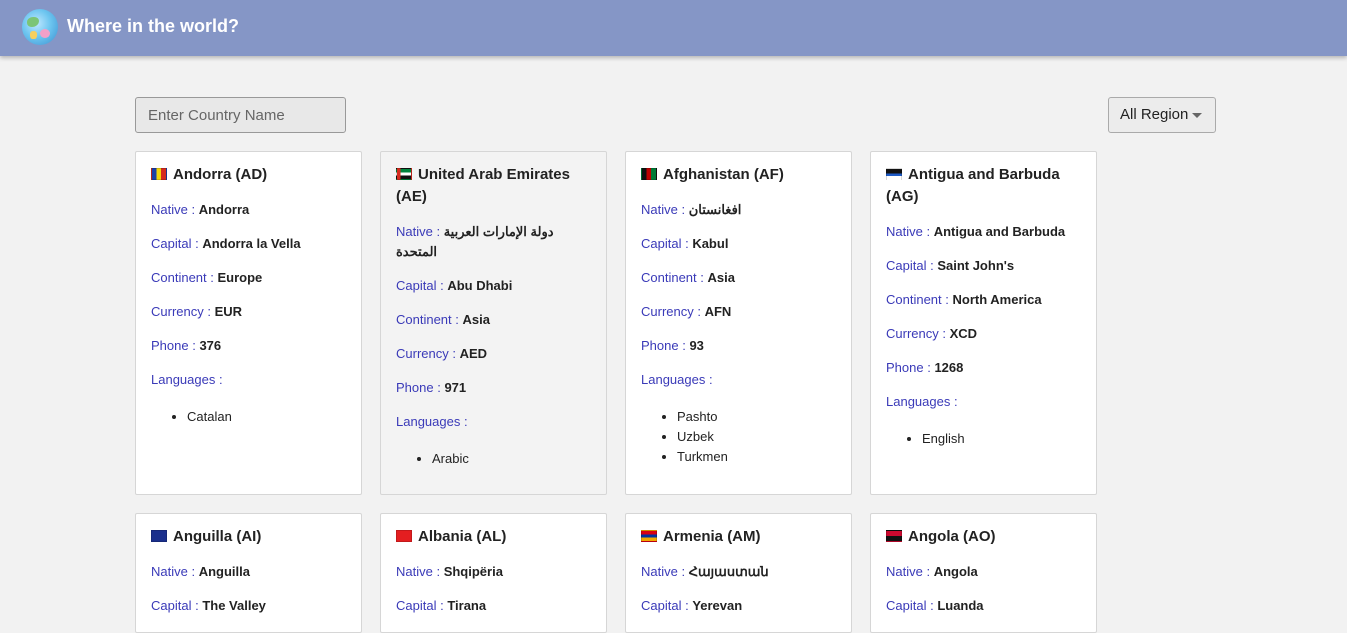  I want to click on continent-row: Continent : Europe, so click(207, 277).